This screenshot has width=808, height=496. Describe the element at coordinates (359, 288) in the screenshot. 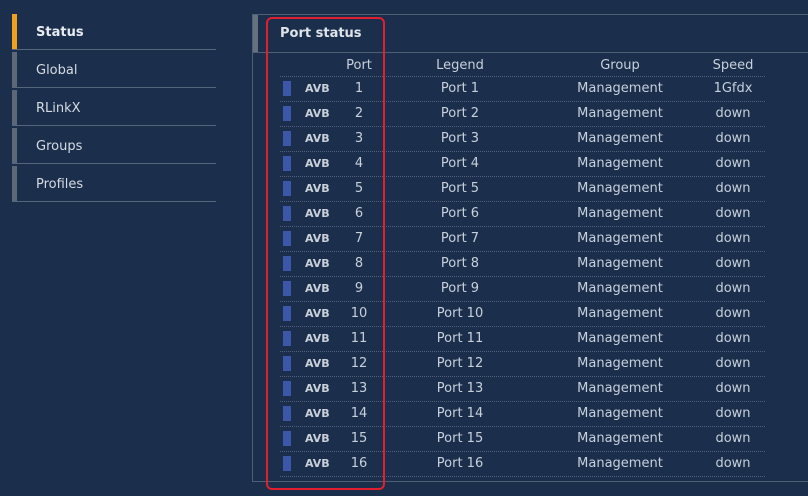

I see `port-cell: 9` at that location.